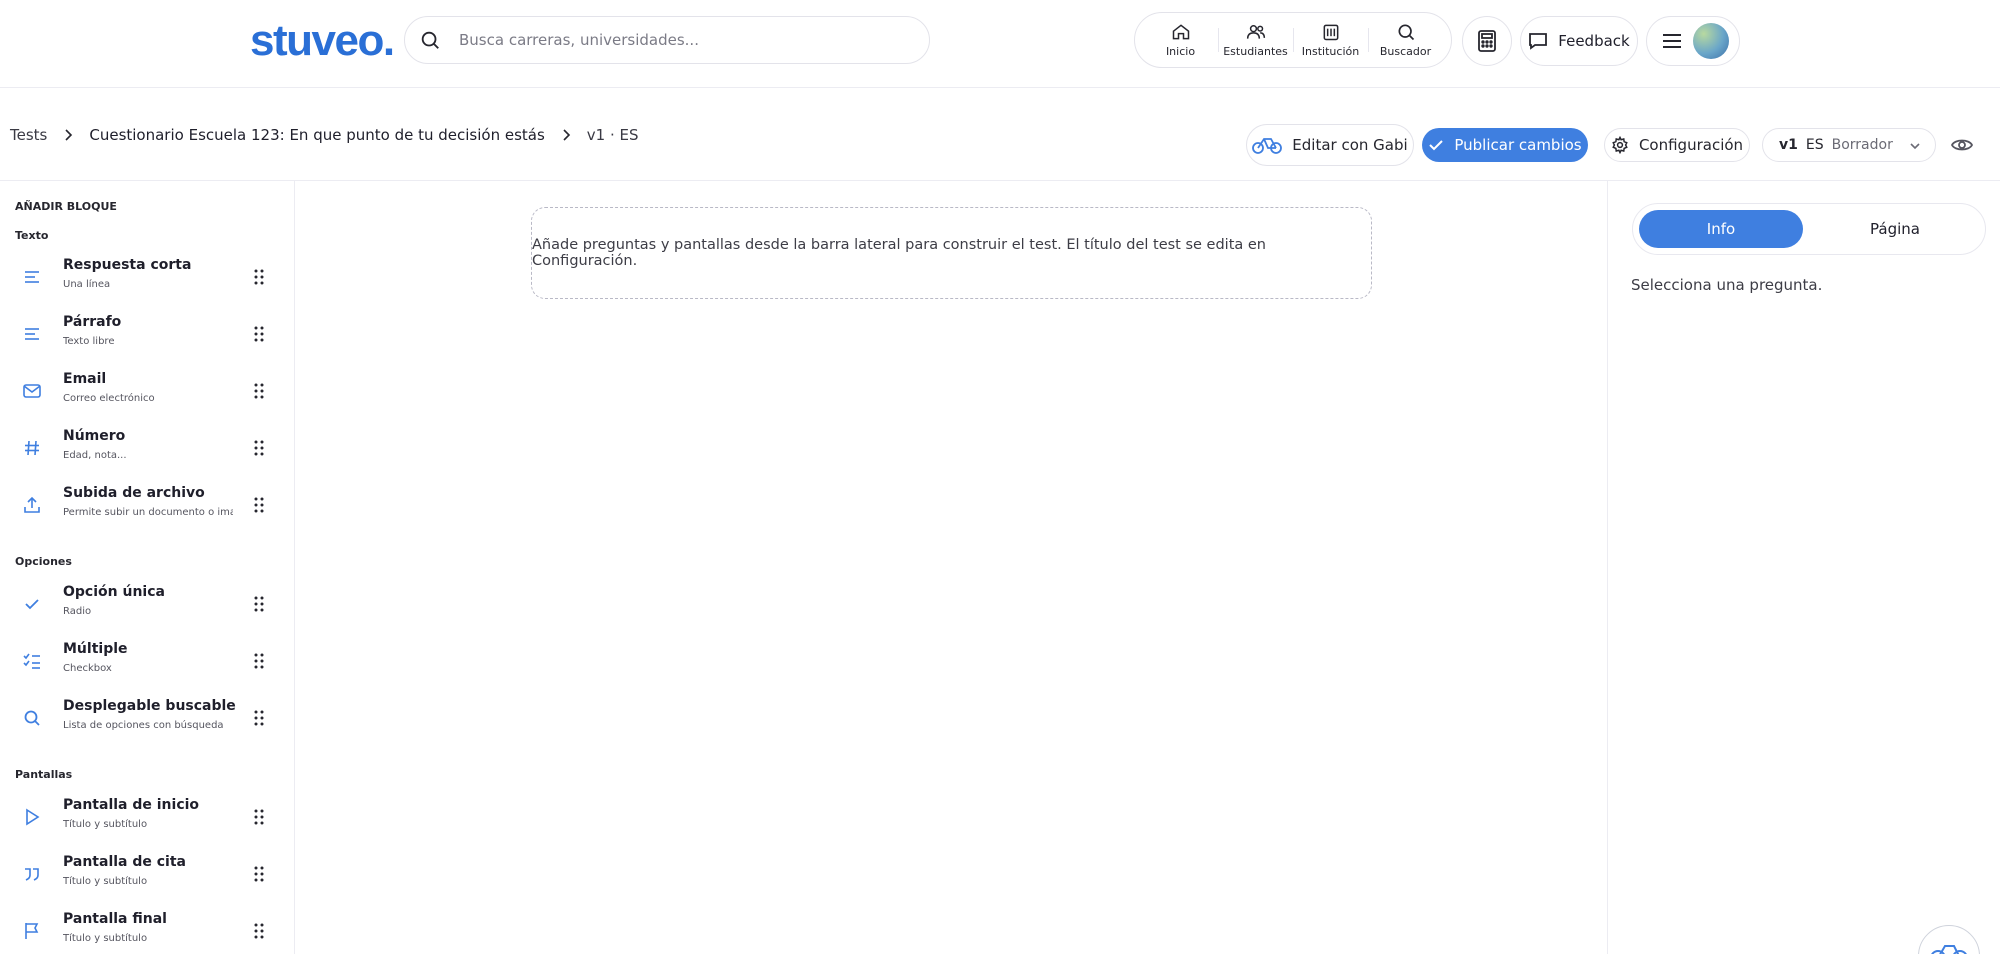  Describe the element at coordinates (1814, 145) in the screenshot. I see `version-language: ES` at that location.